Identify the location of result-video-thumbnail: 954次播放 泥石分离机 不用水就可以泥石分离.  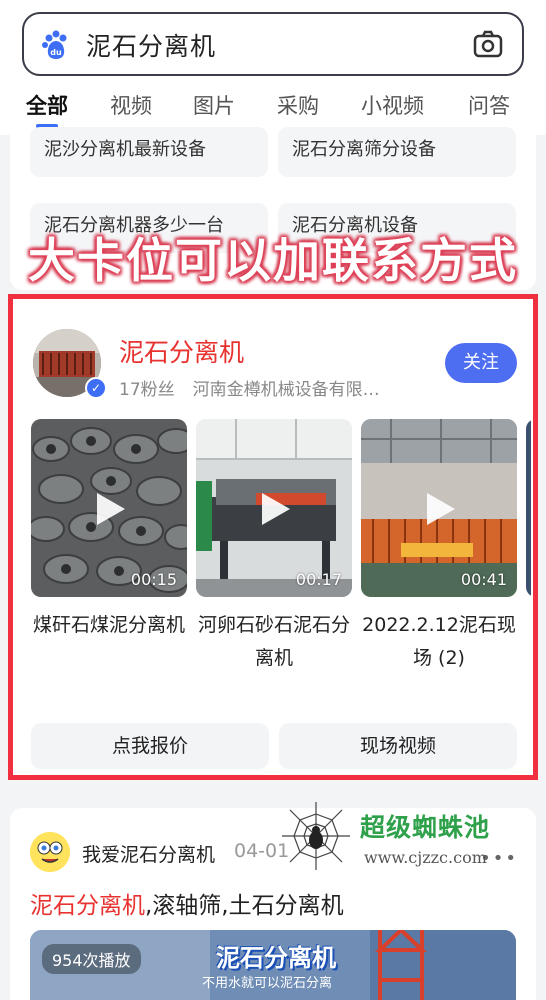
(273, 965).